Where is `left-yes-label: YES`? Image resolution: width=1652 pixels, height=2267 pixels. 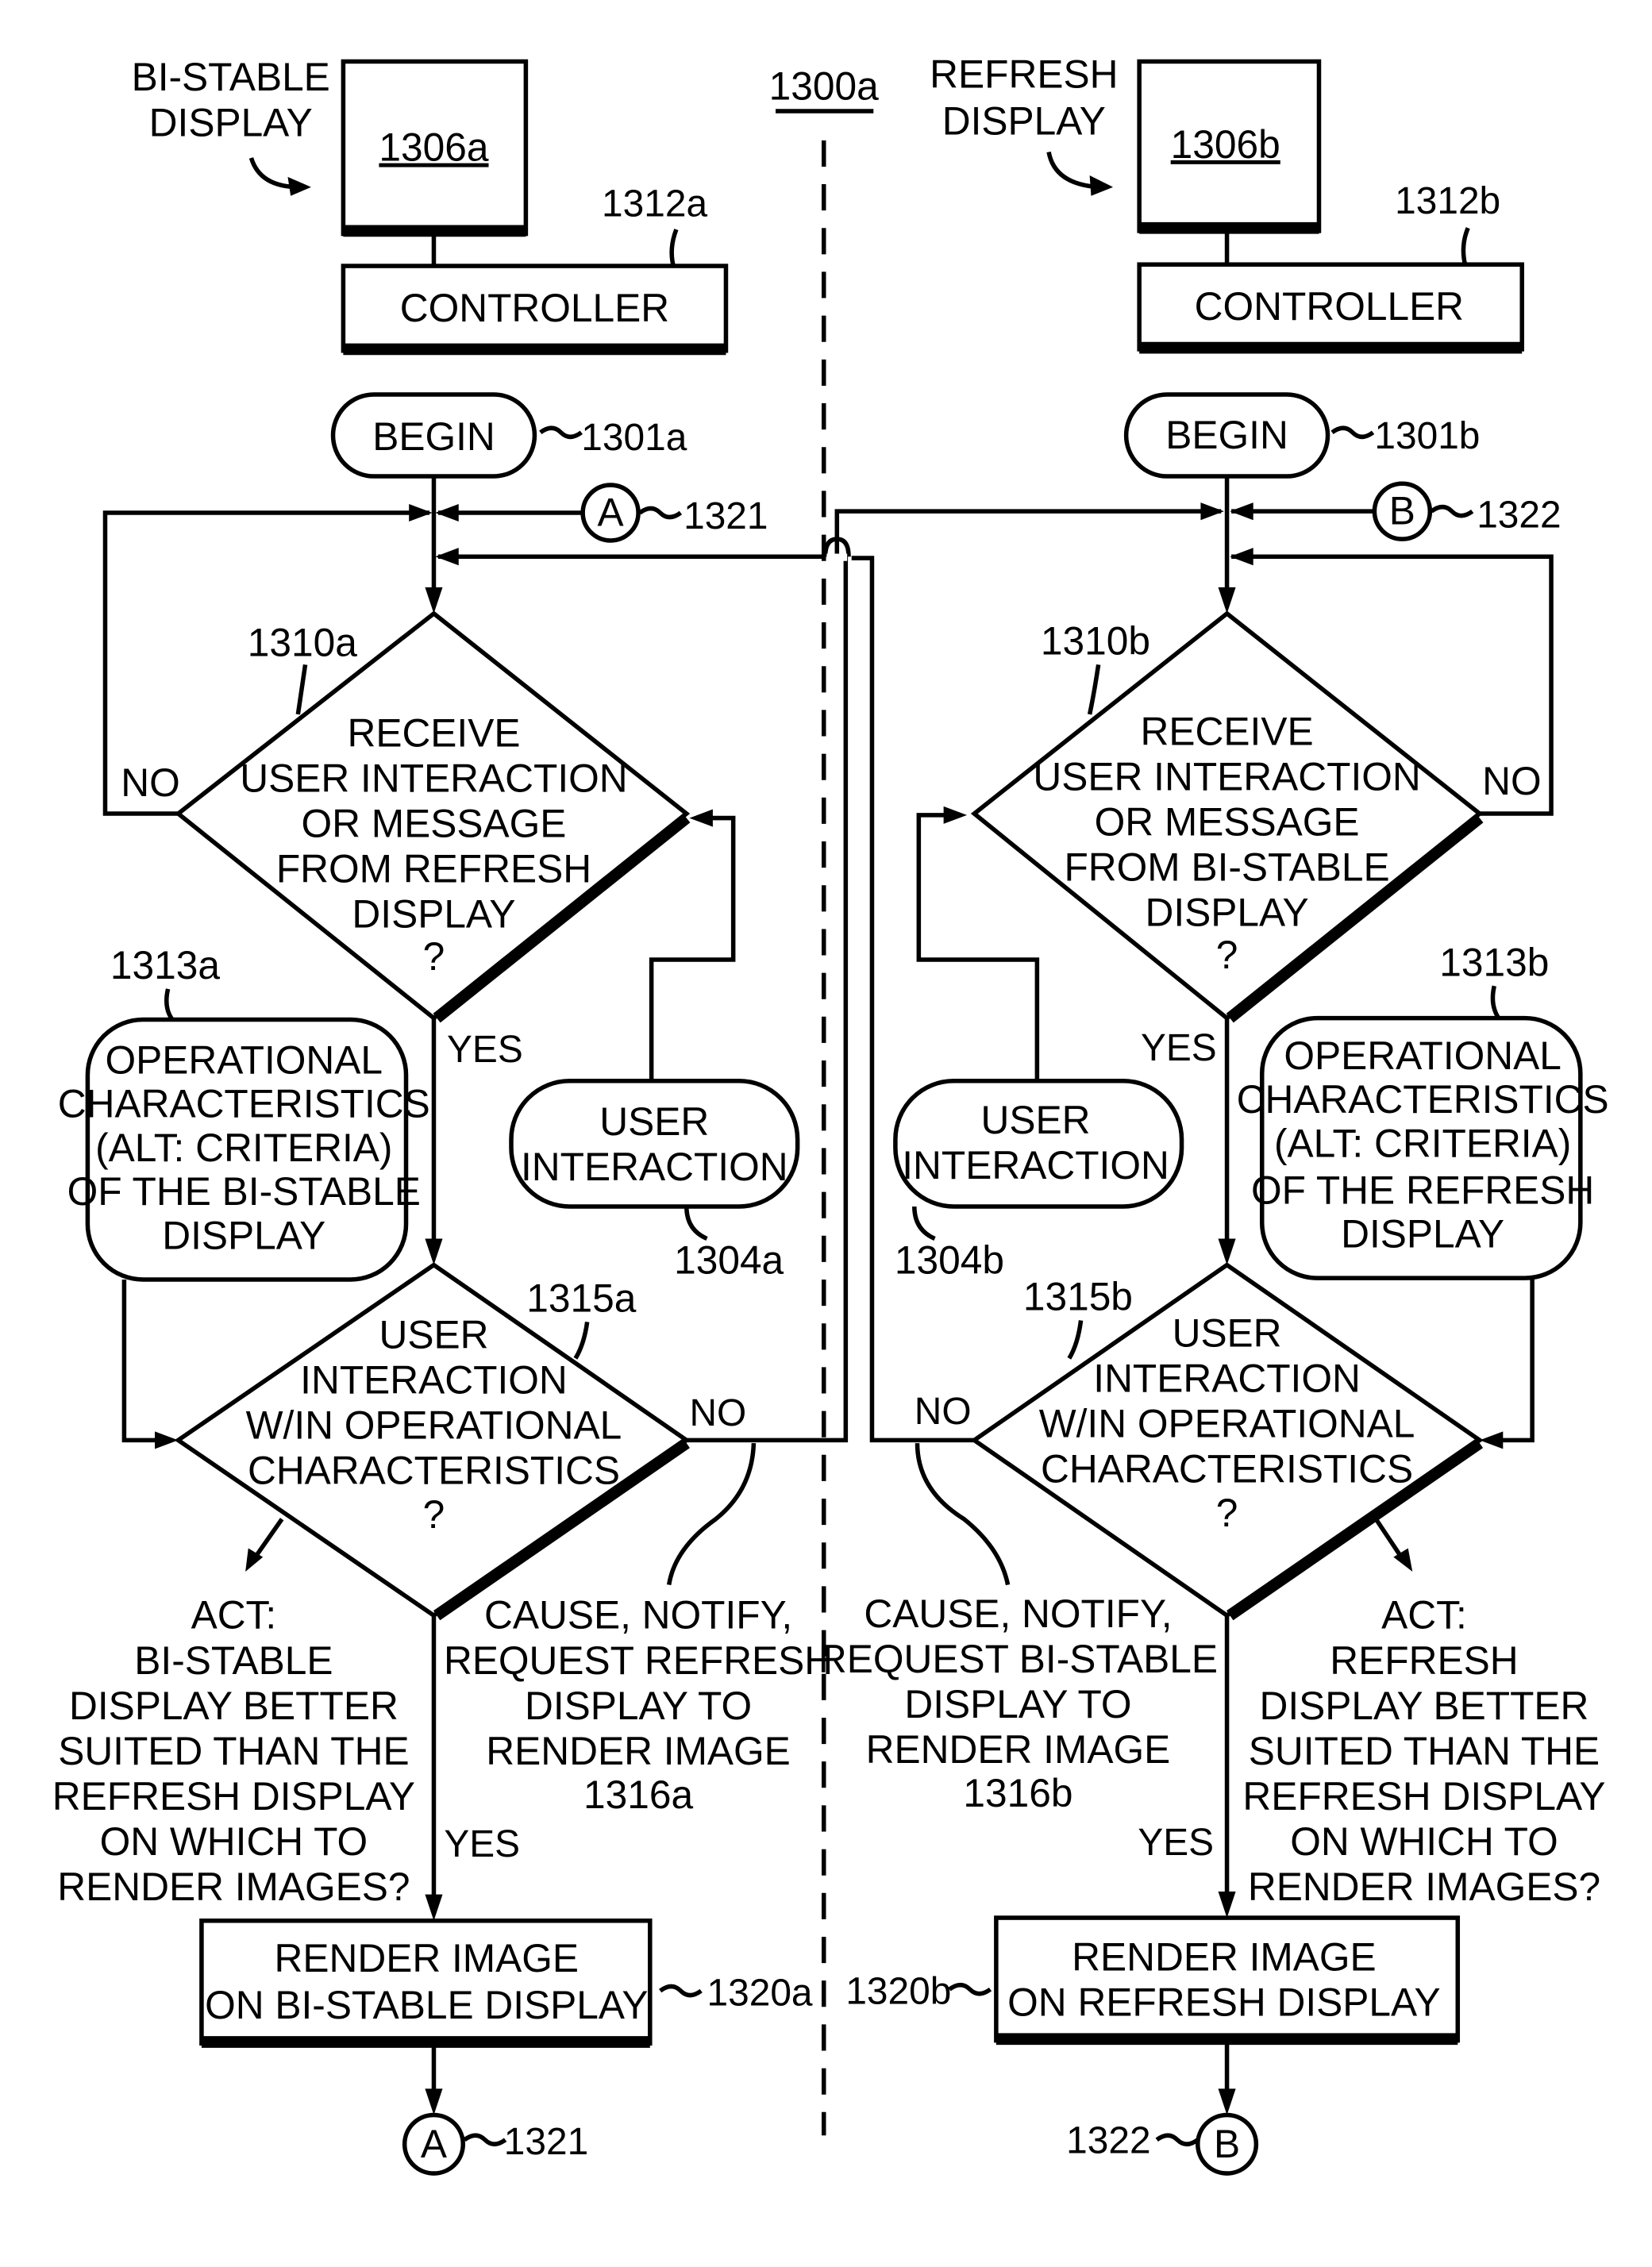 left-yes-label: YES is located at coordinates (485, 1050).